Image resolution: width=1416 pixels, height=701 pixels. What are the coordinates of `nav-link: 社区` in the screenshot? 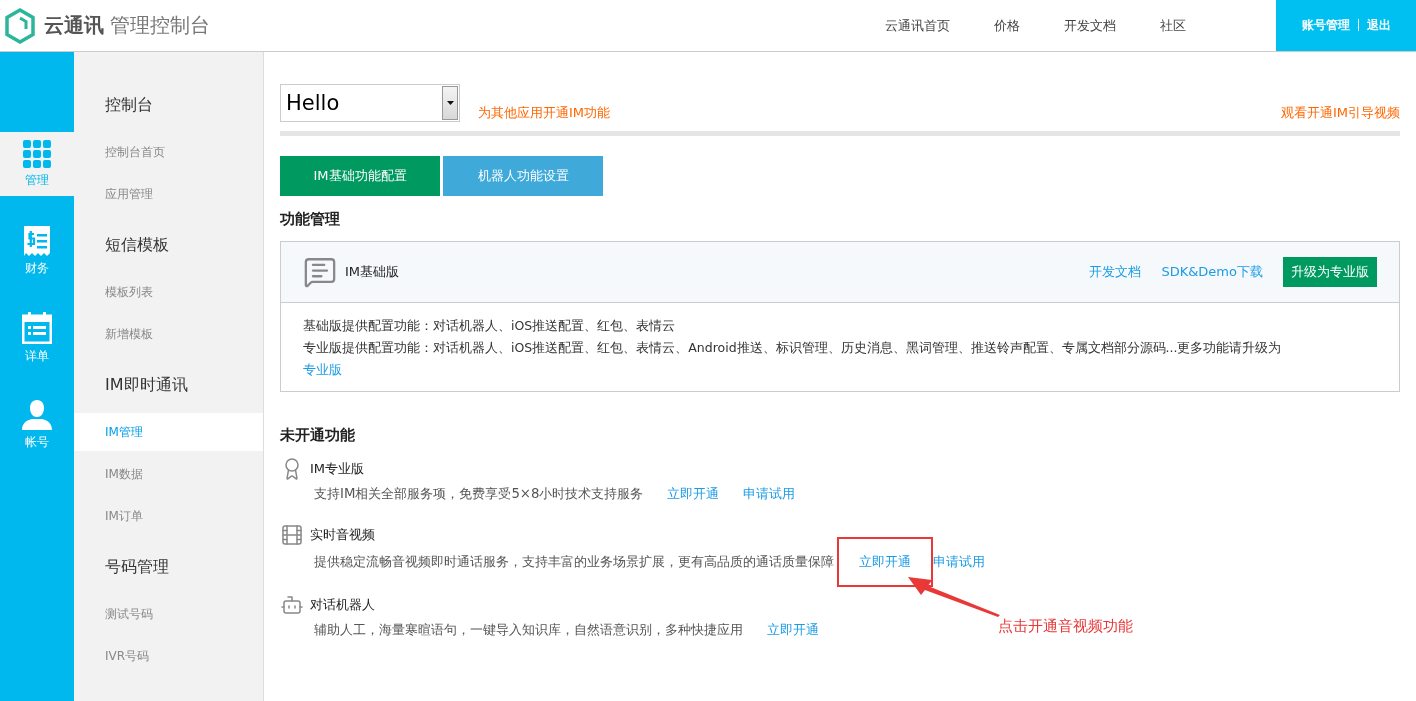 It's located at (1173, 25).